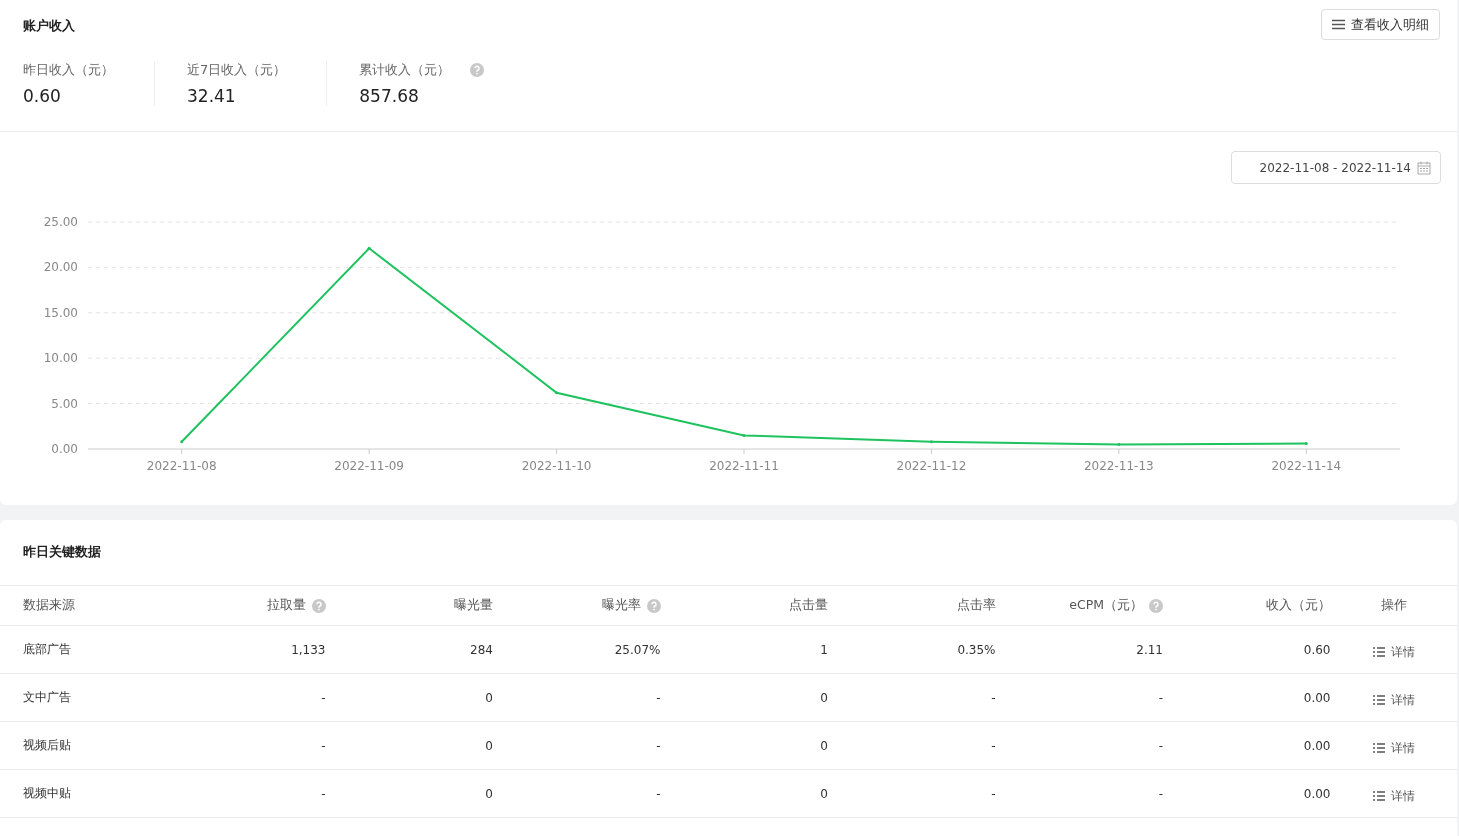 Image resolution: width=1459 pixels, height=836 pixels. Describe the element at coordinates (68, 70) in the screenshot. I see `stat-label: 昨日收入（元）` at that location.